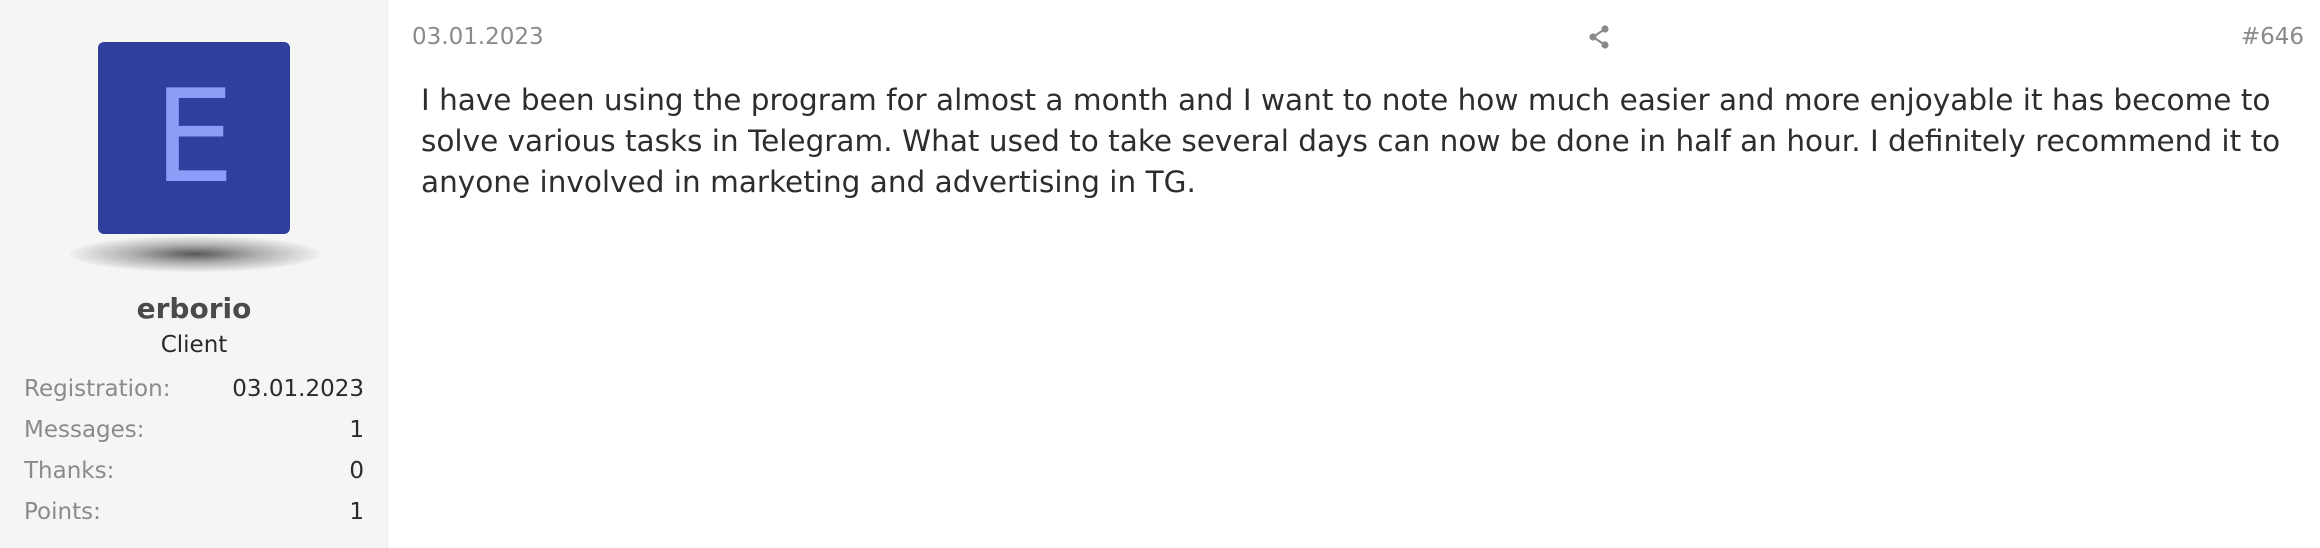  What do you see at coordinates (194, 429) in the screenshot?
I see `stat-row-messages: Messages: 1` at bounding box center [194, 429].